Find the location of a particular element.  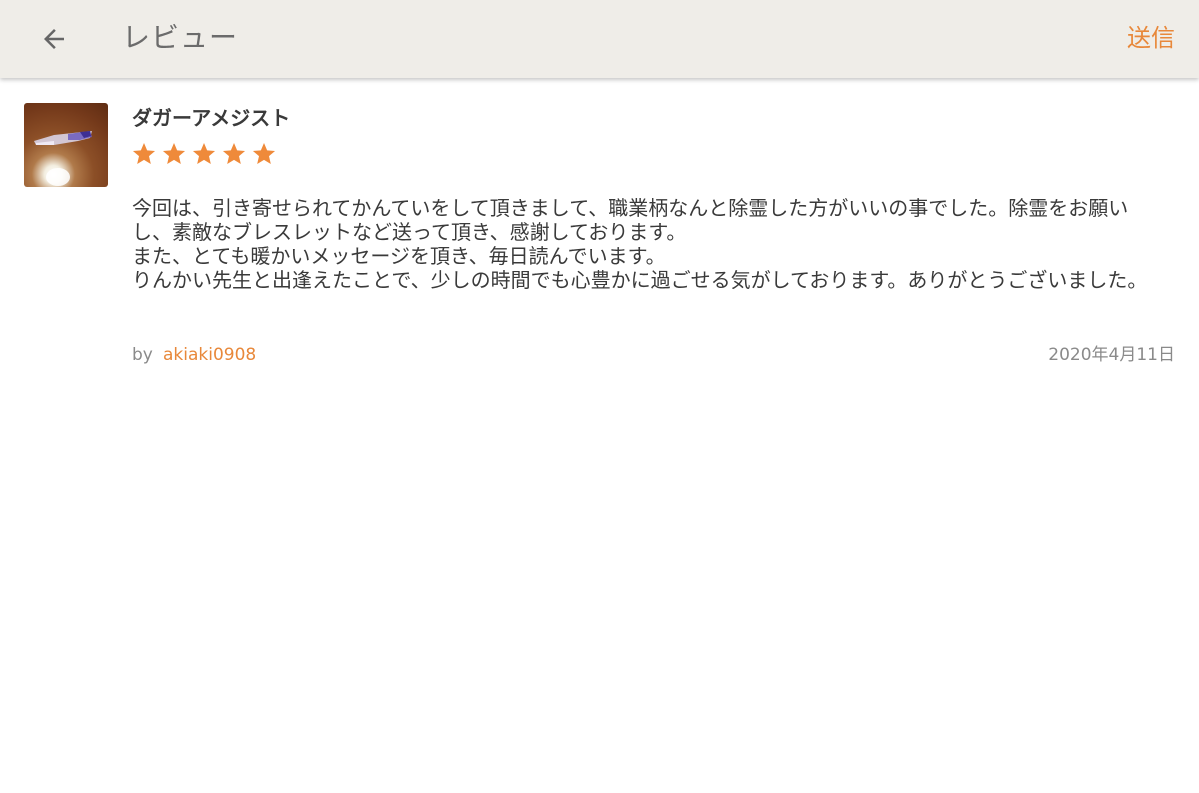

arrow-left-icon is located at coordinates (54, 39).